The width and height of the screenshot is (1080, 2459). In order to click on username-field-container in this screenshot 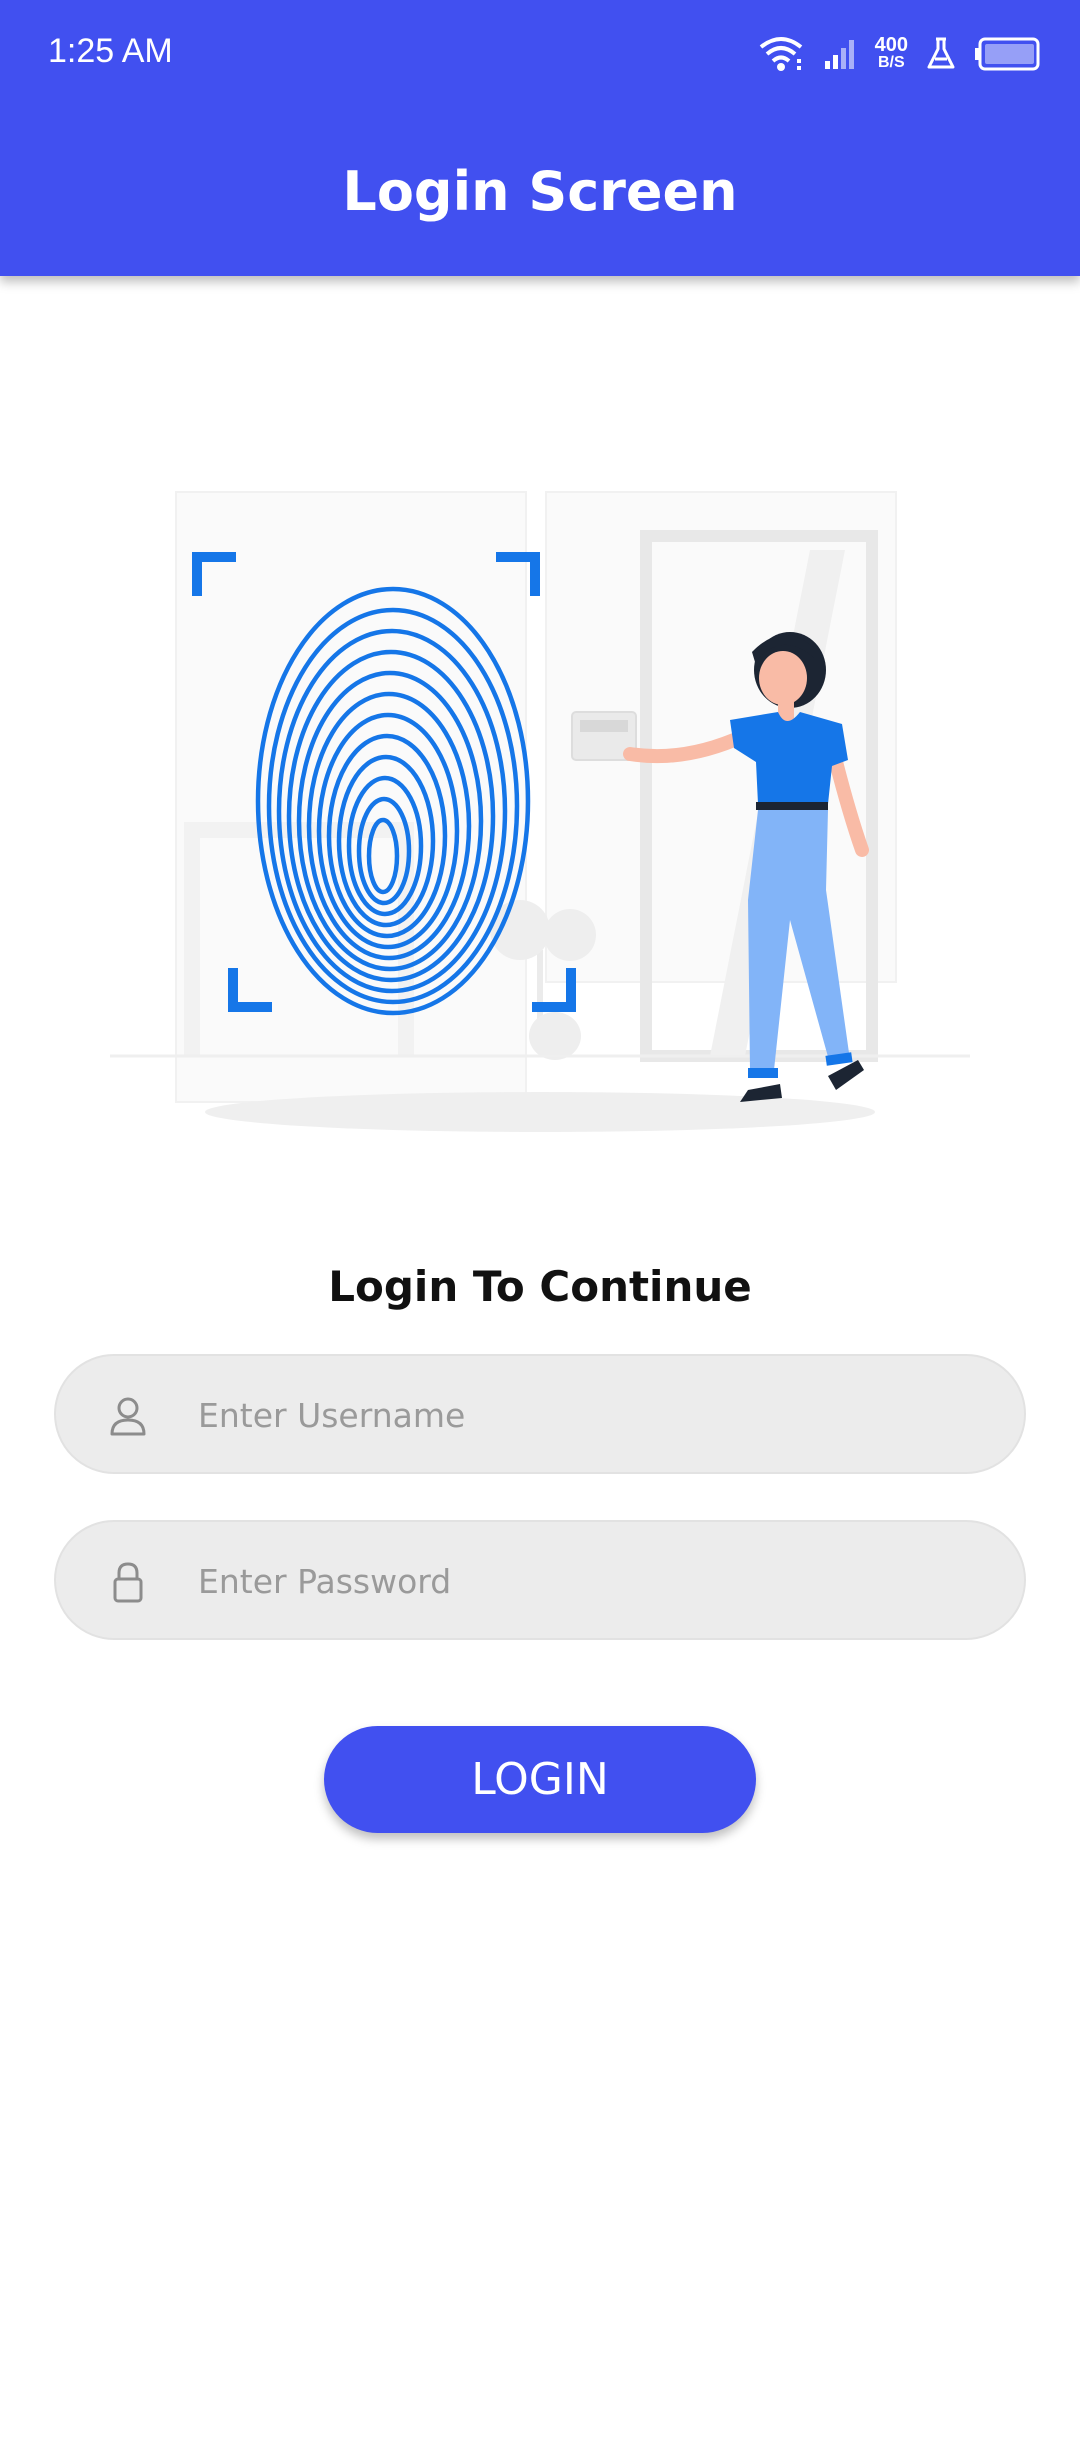, I will do `click(540, 1414)`.